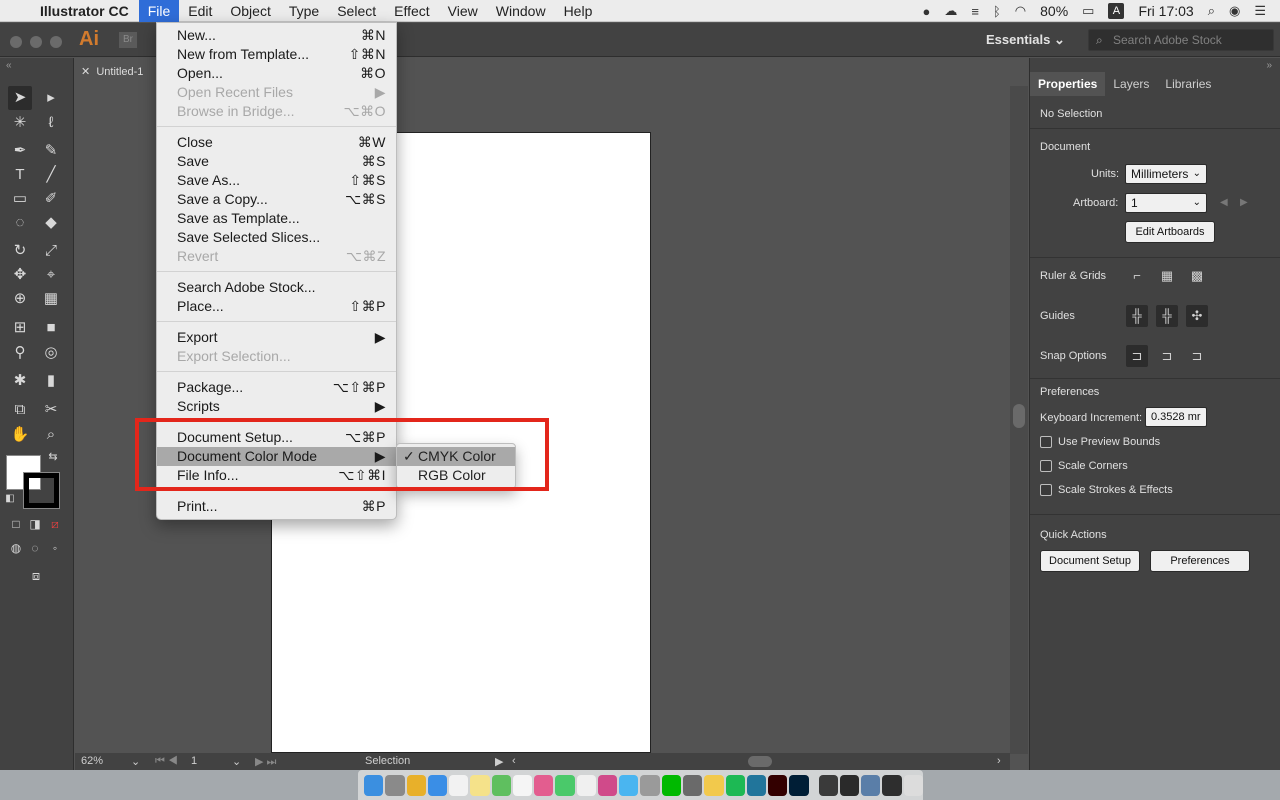 The image size is (1280, 800). What do you see at coordinates (692, 785) in the screenshot?
I see `ibooks-icon` at bounding box center [692, 785].